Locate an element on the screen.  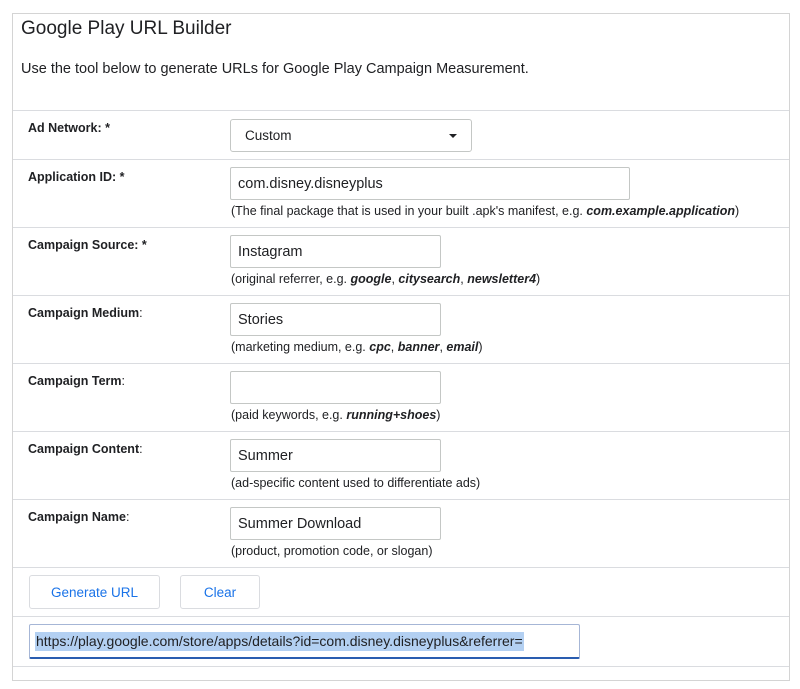
application-id-input is located at coordinates (430, 183).